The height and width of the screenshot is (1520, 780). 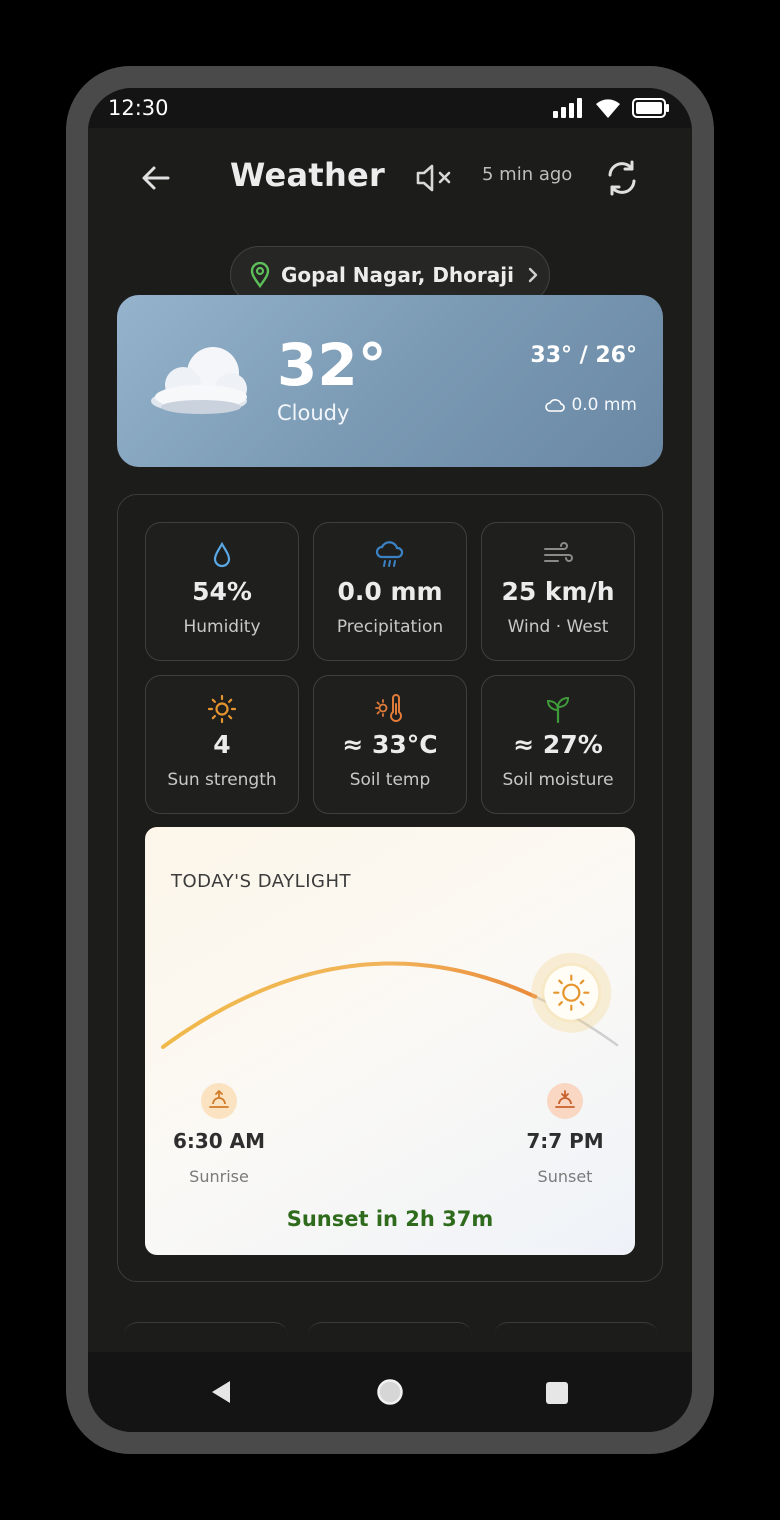 What do you see at coordinates (390, 627) in the screenshot?
I see `precipitation-label: Precipitation` at bounding box center [390, 627].